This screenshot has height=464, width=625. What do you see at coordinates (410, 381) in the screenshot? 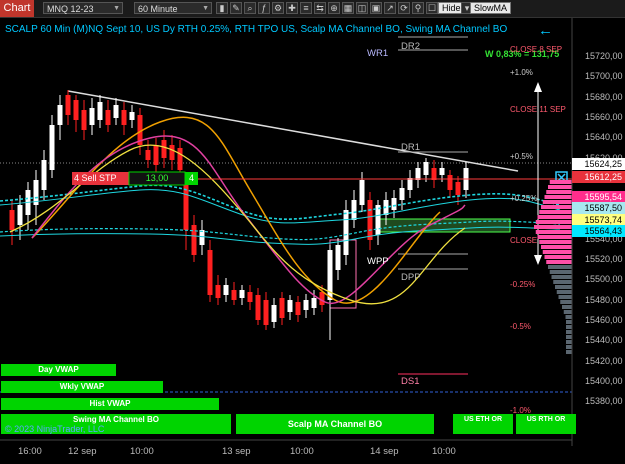
I see `level-ds1: DS1` at bounding box center [410, 381].